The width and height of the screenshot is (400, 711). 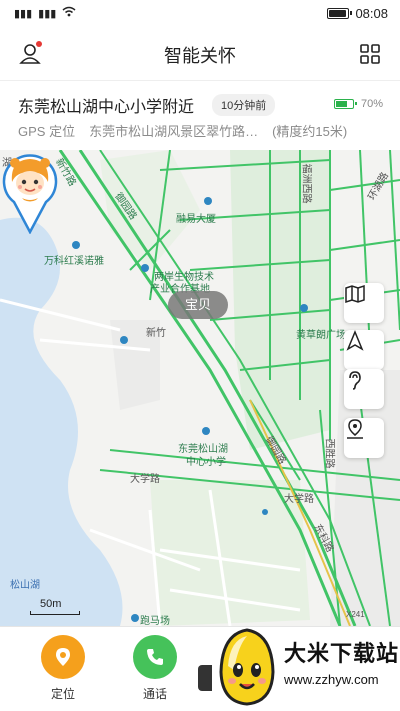 I want to click on map-layer-button, so click(x=364, y=303).